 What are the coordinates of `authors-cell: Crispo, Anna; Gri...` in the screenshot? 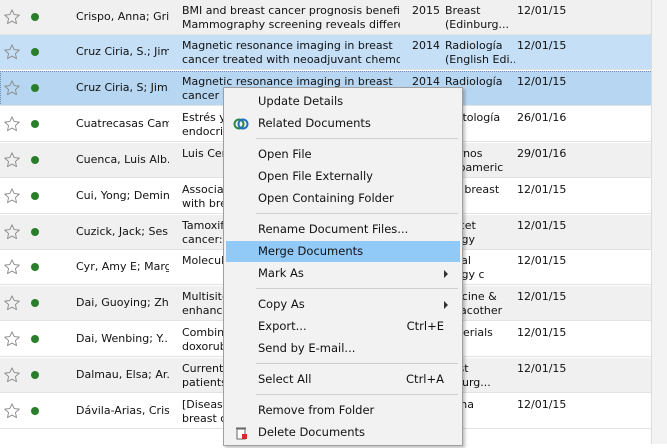 It's located at (122, 16).